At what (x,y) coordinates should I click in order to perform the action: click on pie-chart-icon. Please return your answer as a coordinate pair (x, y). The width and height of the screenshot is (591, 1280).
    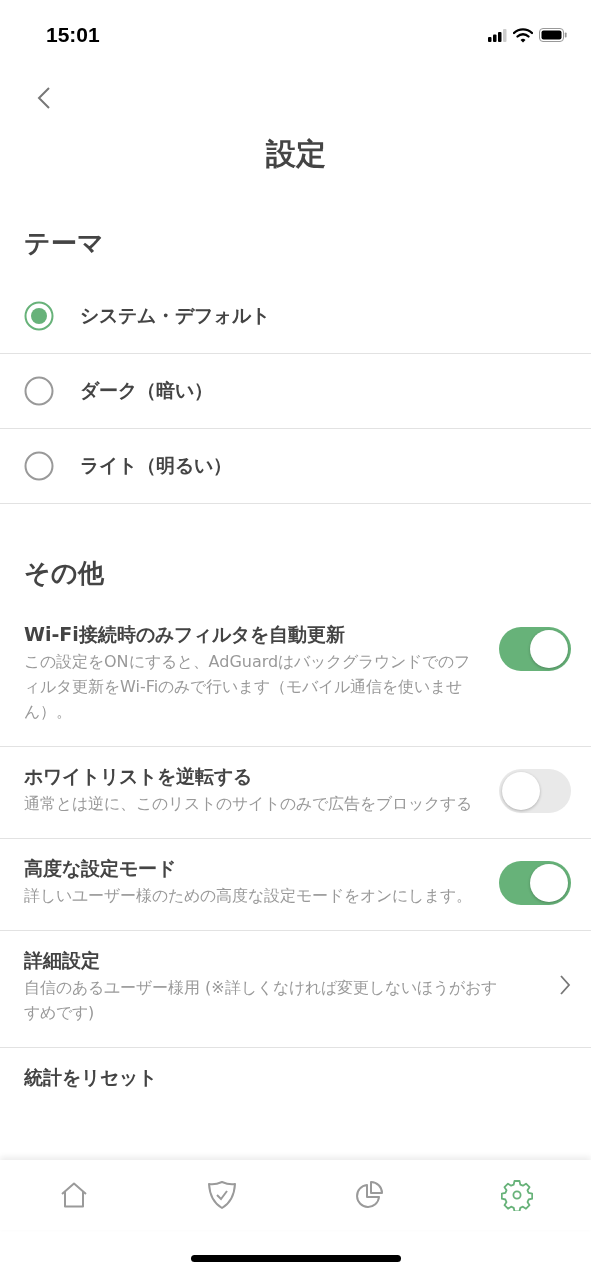
    Looking at the image, I should click on (369, 1195).